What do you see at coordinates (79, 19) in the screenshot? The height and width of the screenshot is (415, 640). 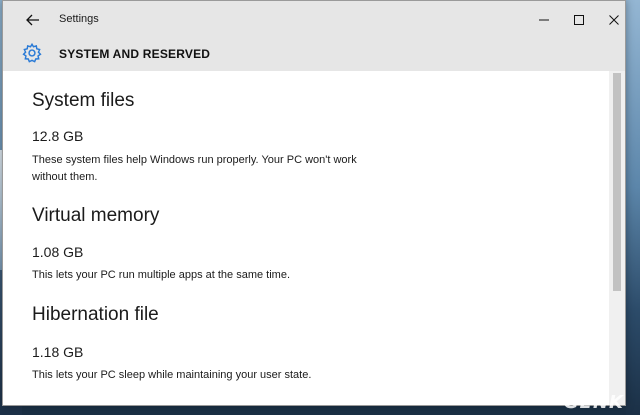 I see `app-title: Settings` at bounding box center [79, 19].